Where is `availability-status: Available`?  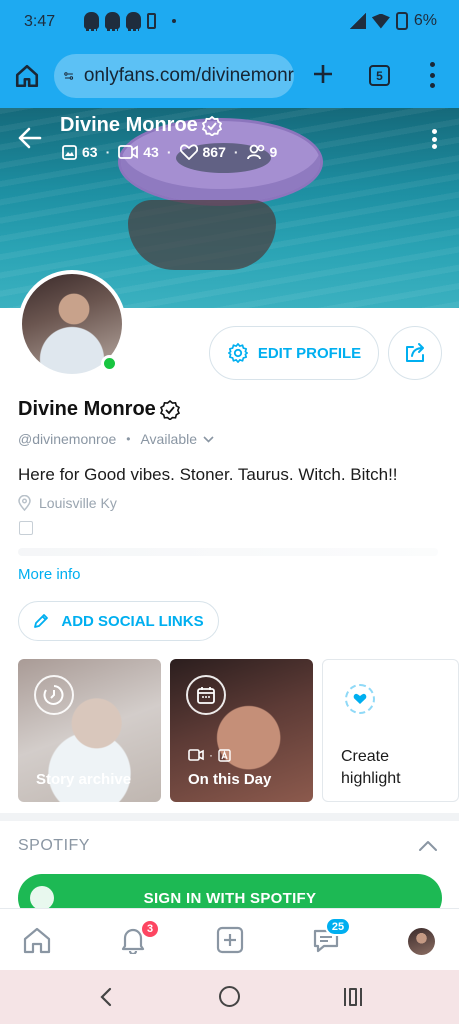 availability-status: Available is located at coordinates (169, 439).